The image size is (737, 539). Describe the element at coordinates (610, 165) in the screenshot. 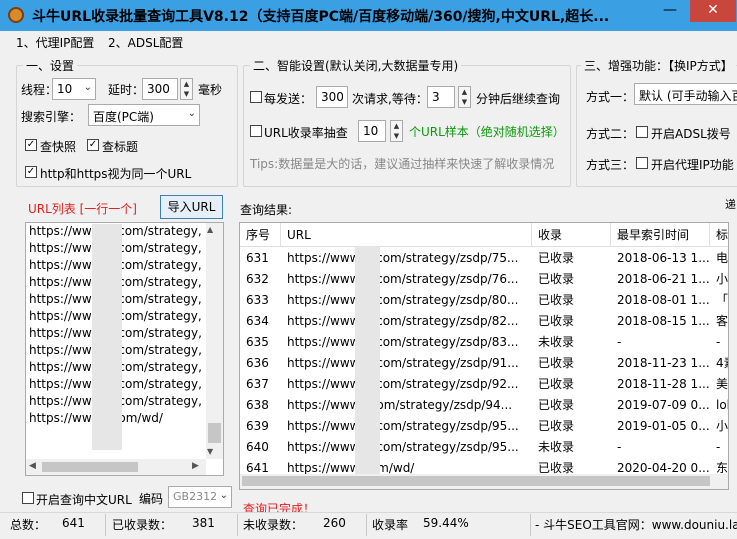

I see `mode3-label: 方式三：` at that location.